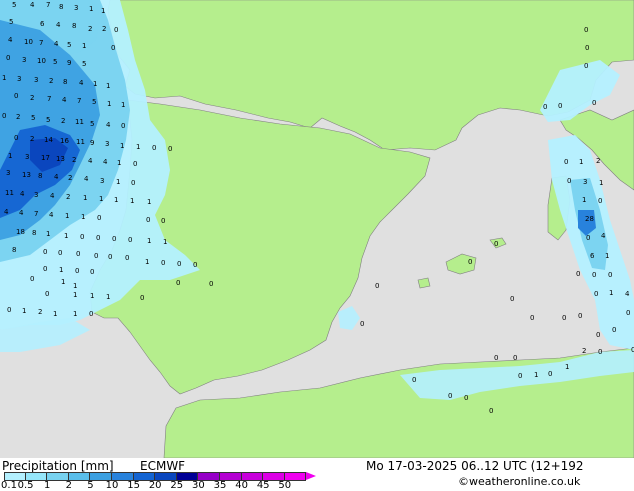 The width and height of the screenshot is (634, 491). What do you see at coordinates (263, 485) in the screenshot?
I see `scale-tick-label: 45` at bounding box center [263, 485].